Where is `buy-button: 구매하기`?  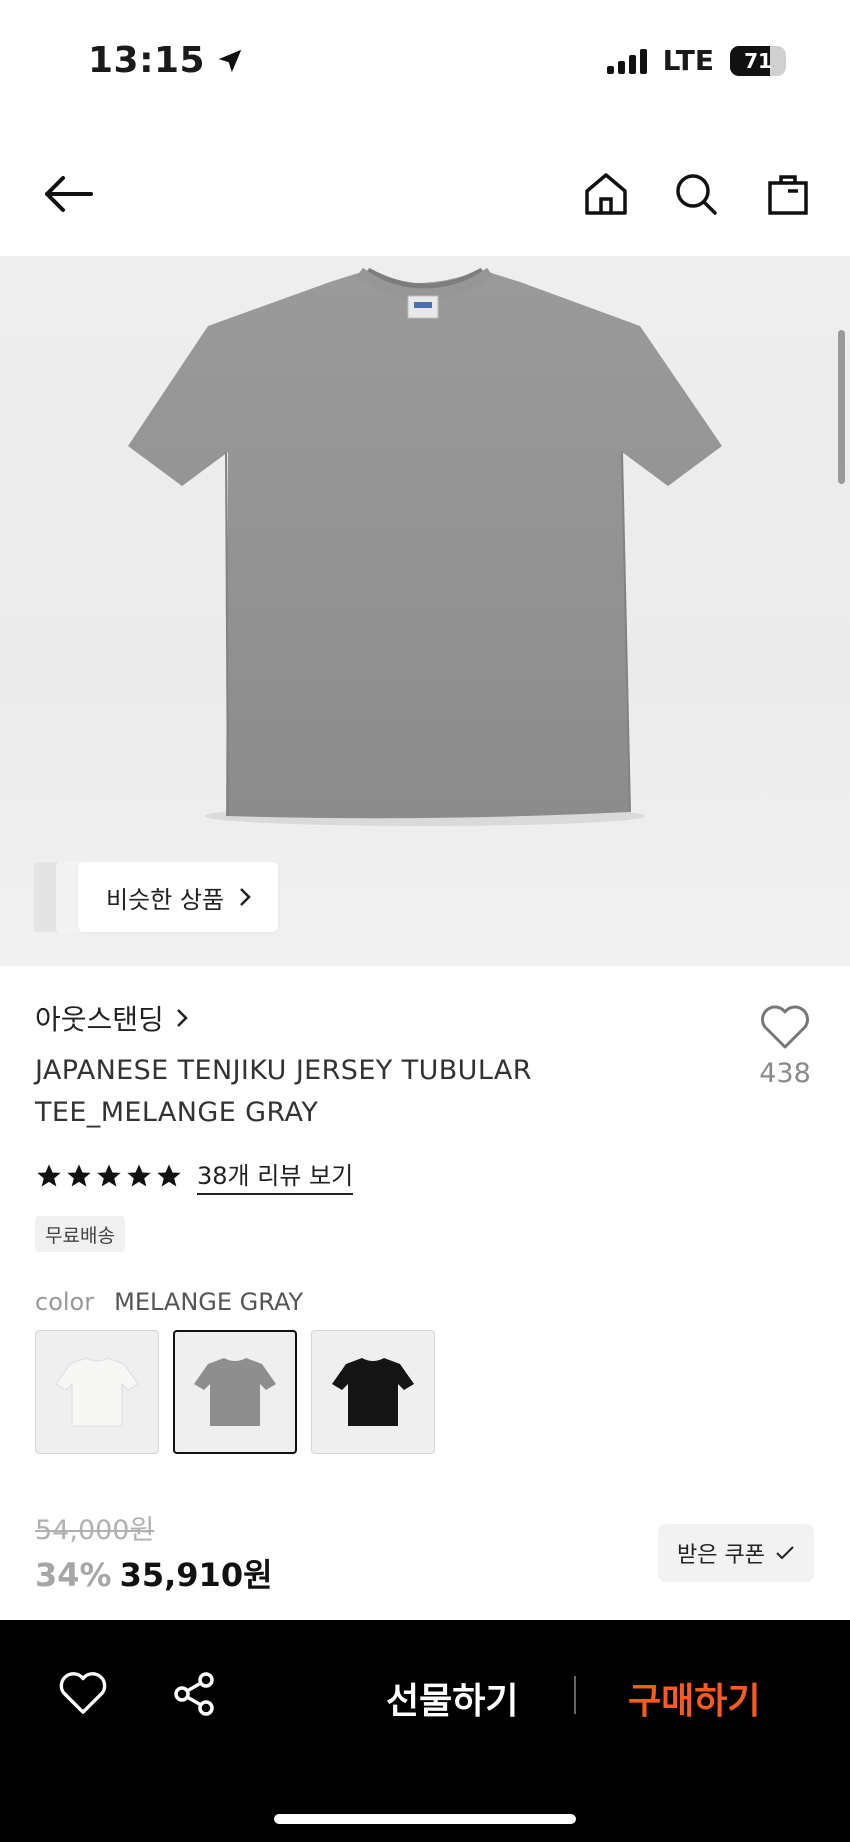 buy-button: 구매하기 is located at coordinates (694, 1698).